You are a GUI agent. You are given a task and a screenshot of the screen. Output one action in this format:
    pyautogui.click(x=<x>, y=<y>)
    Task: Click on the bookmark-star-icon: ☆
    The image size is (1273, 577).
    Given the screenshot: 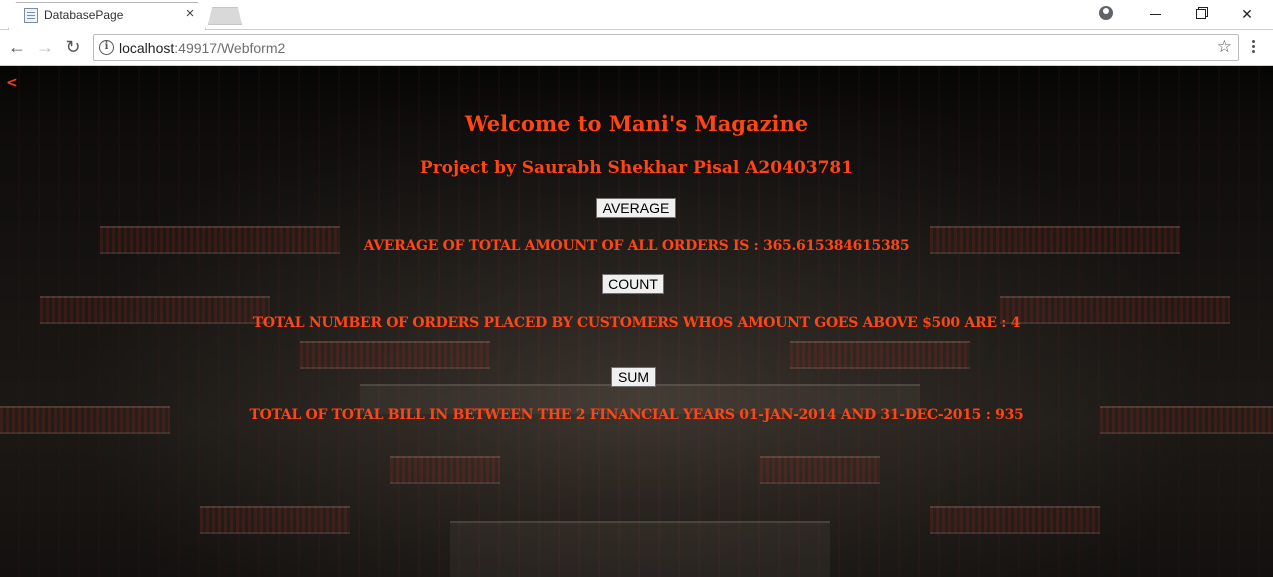 What is the action you would take?
    pyautogui.click(x=1224, y=47)
    